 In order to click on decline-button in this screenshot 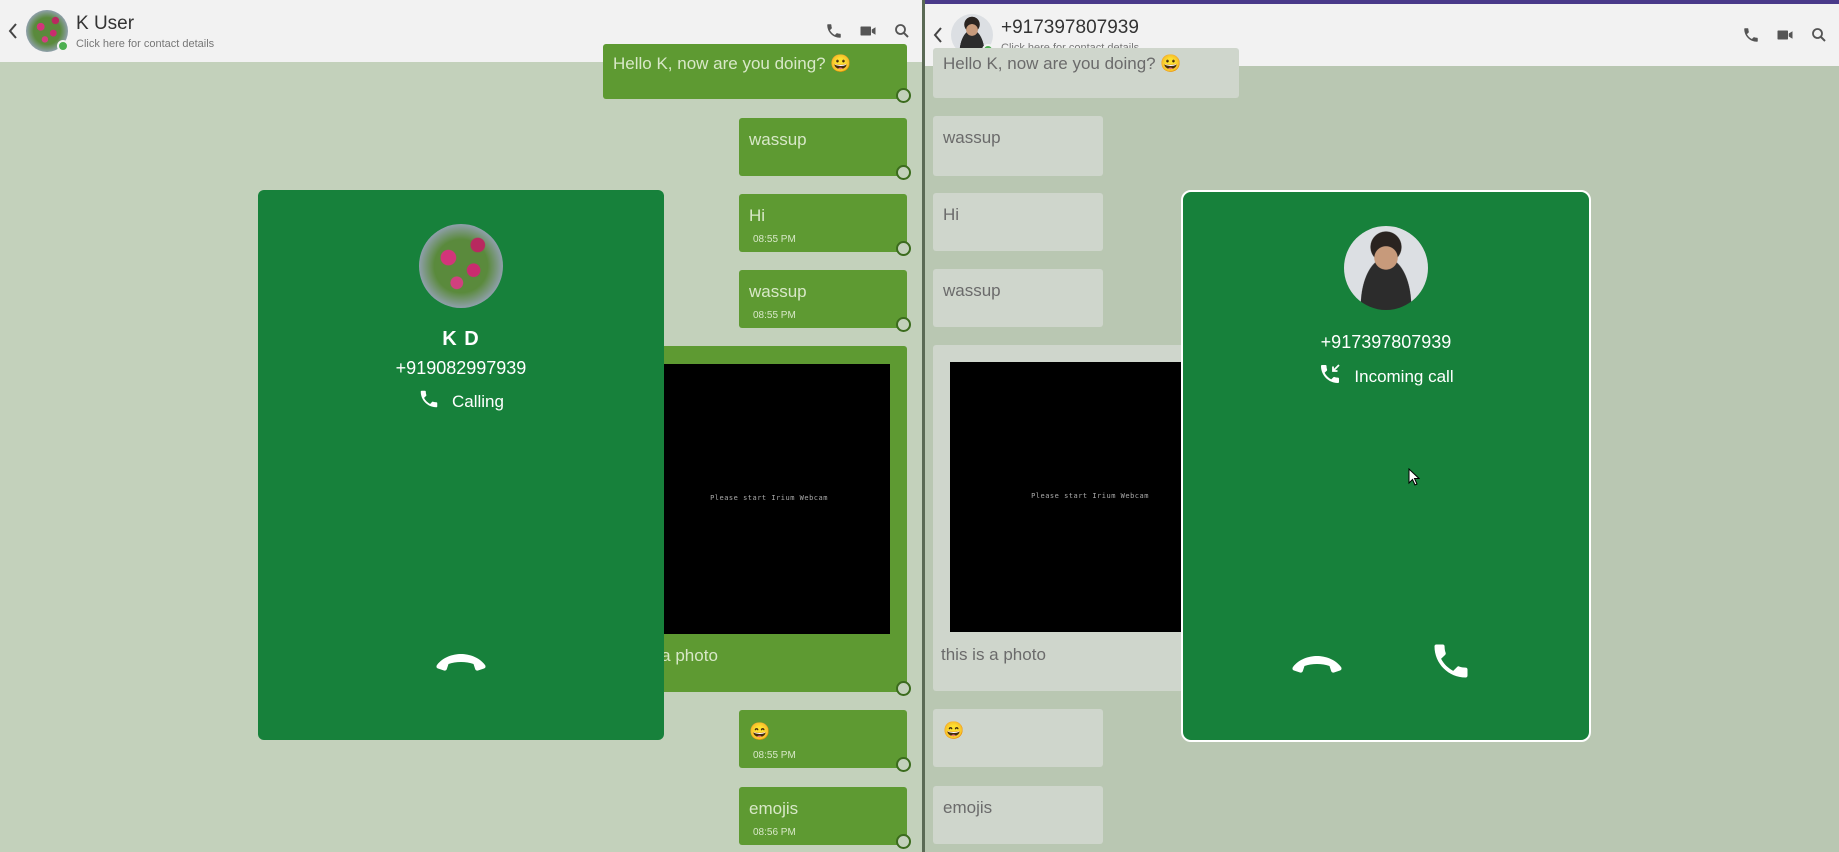, I will do `click(1317, 667)`.